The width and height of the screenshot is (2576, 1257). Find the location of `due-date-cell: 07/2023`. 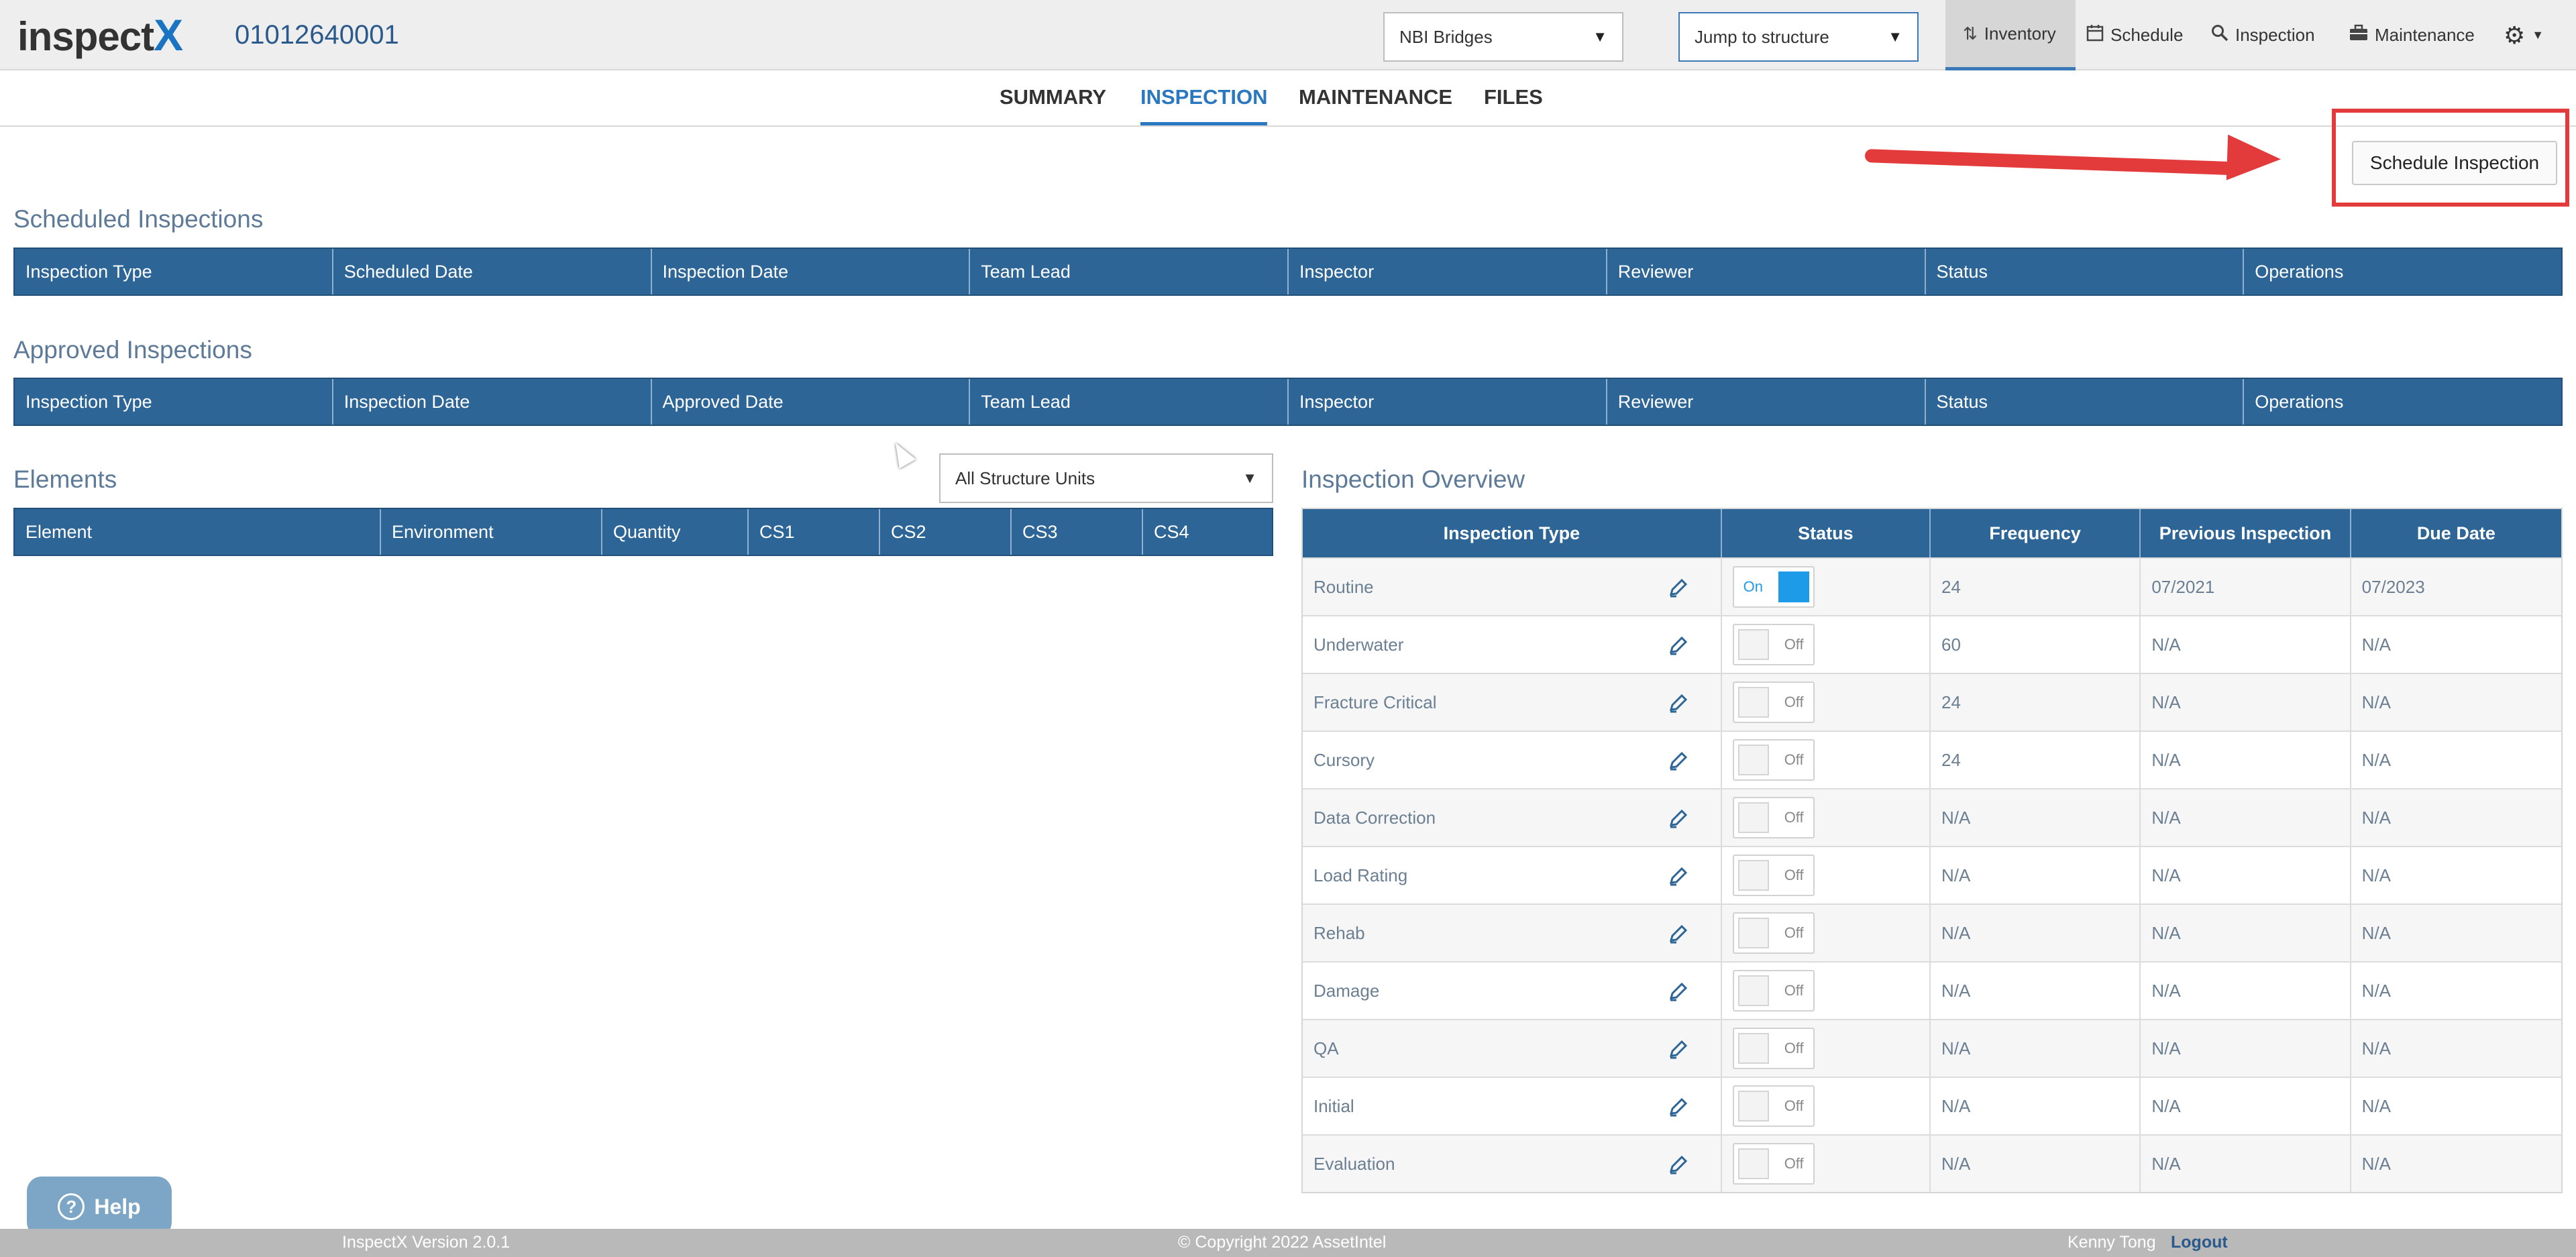

due-date-cell: 07/2023 is located at coordinates (2393, 586).